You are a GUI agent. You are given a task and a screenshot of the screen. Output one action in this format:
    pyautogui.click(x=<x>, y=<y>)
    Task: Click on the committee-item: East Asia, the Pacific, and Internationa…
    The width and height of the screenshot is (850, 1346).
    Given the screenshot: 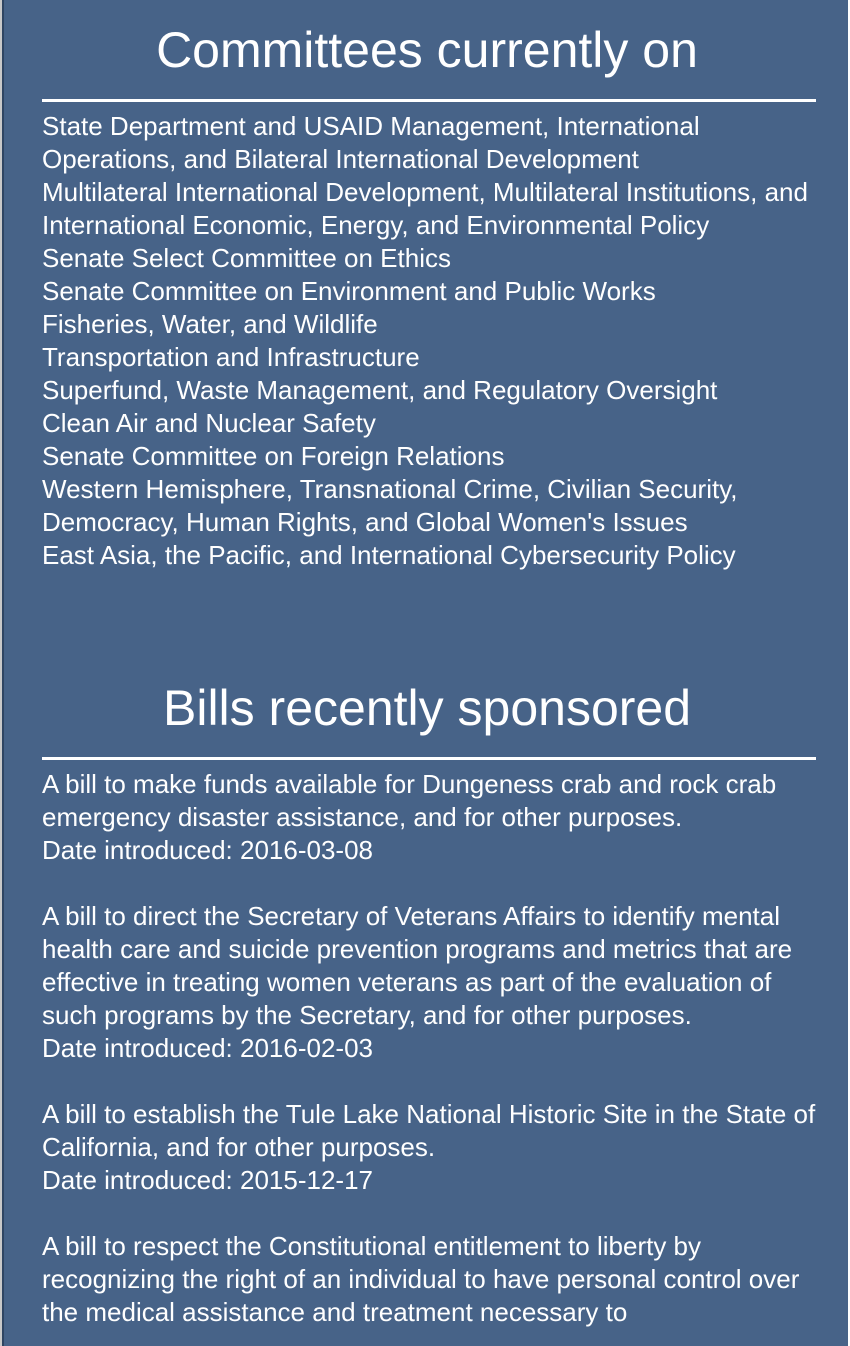 What is the action you would take?
    pyautogui.click(x=389, y=555)
    